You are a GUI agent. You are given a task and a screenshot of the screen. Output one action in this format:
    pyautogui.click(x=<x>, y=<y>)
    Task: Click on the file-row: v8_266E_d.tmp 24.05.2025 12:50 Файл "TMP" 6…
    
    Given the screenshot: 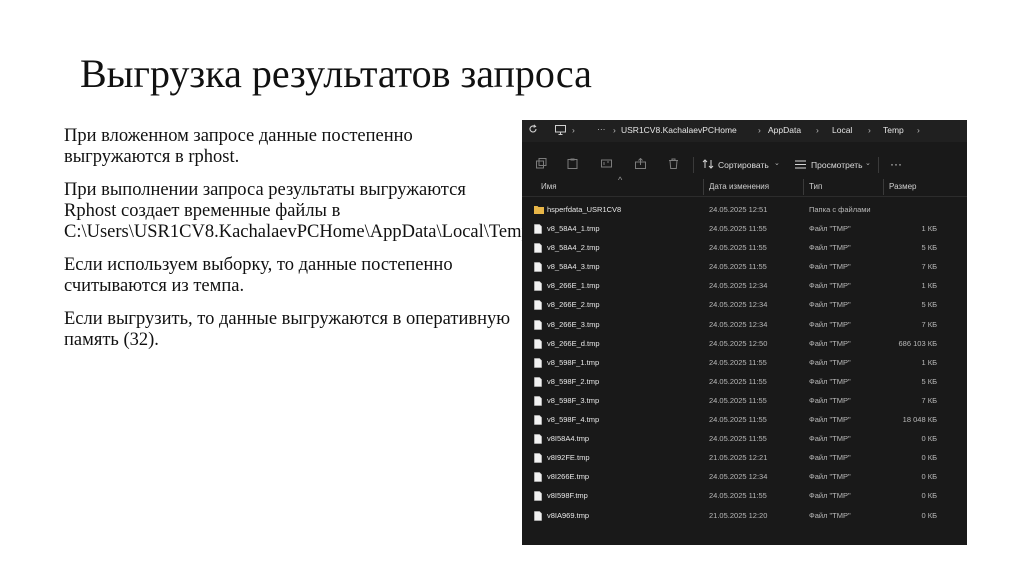 What is the action you would take?
    pyautogui.click(x=744, y=344)
    